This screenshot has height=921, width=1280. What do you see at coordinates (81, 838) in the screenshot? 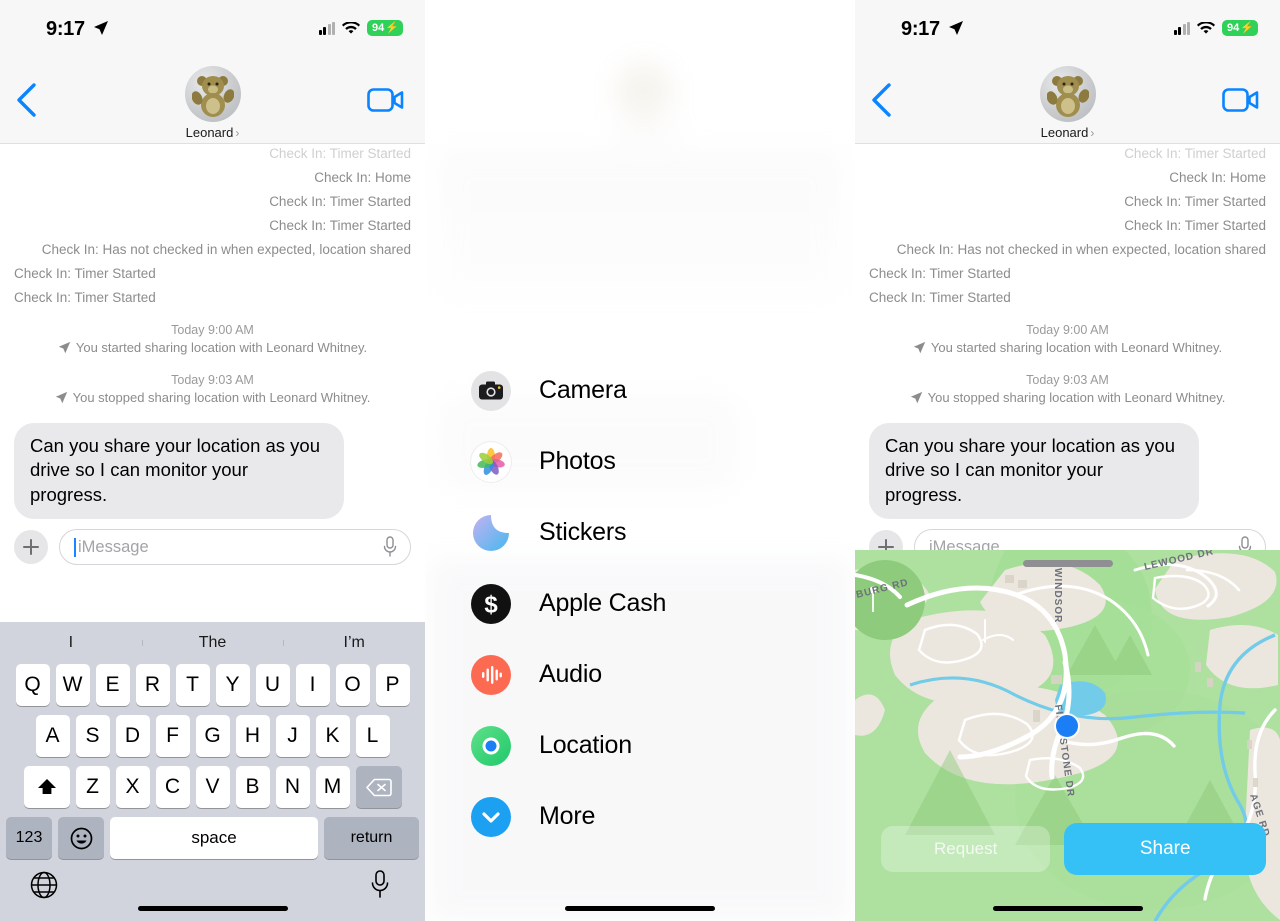
I see `emoji-smiley-icon` at bounding box center [81, 838].